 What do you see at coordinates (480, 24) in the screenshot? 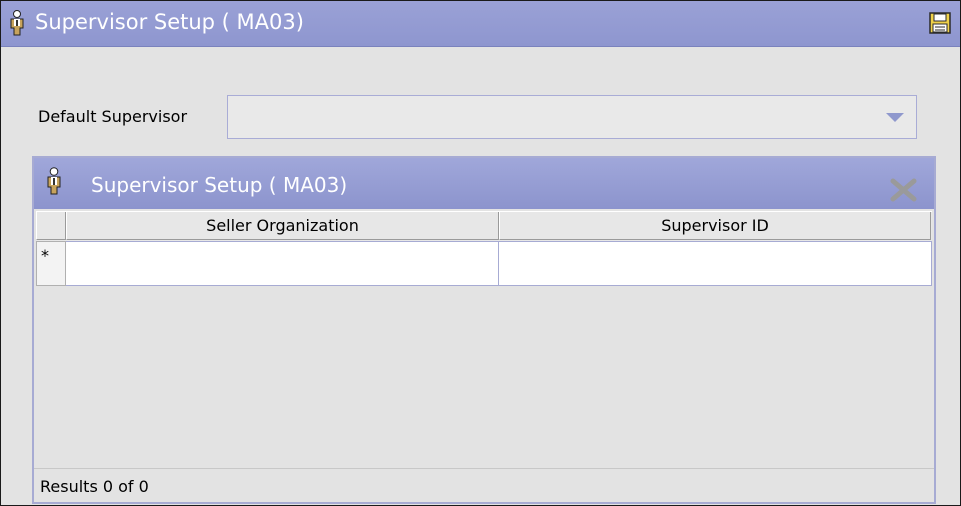
I see `window-title-bar: Supervisor Setup ( MA03)` at bounding box center [480, 24].